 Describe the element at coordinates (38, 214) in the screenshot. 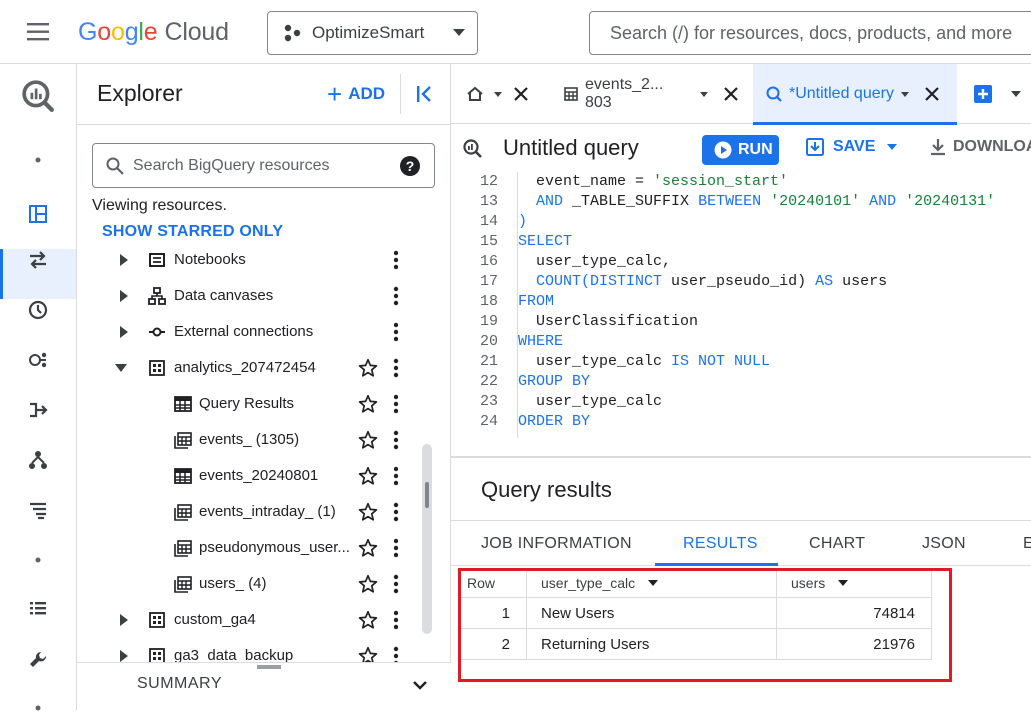

I see `studio-icon` at that location.